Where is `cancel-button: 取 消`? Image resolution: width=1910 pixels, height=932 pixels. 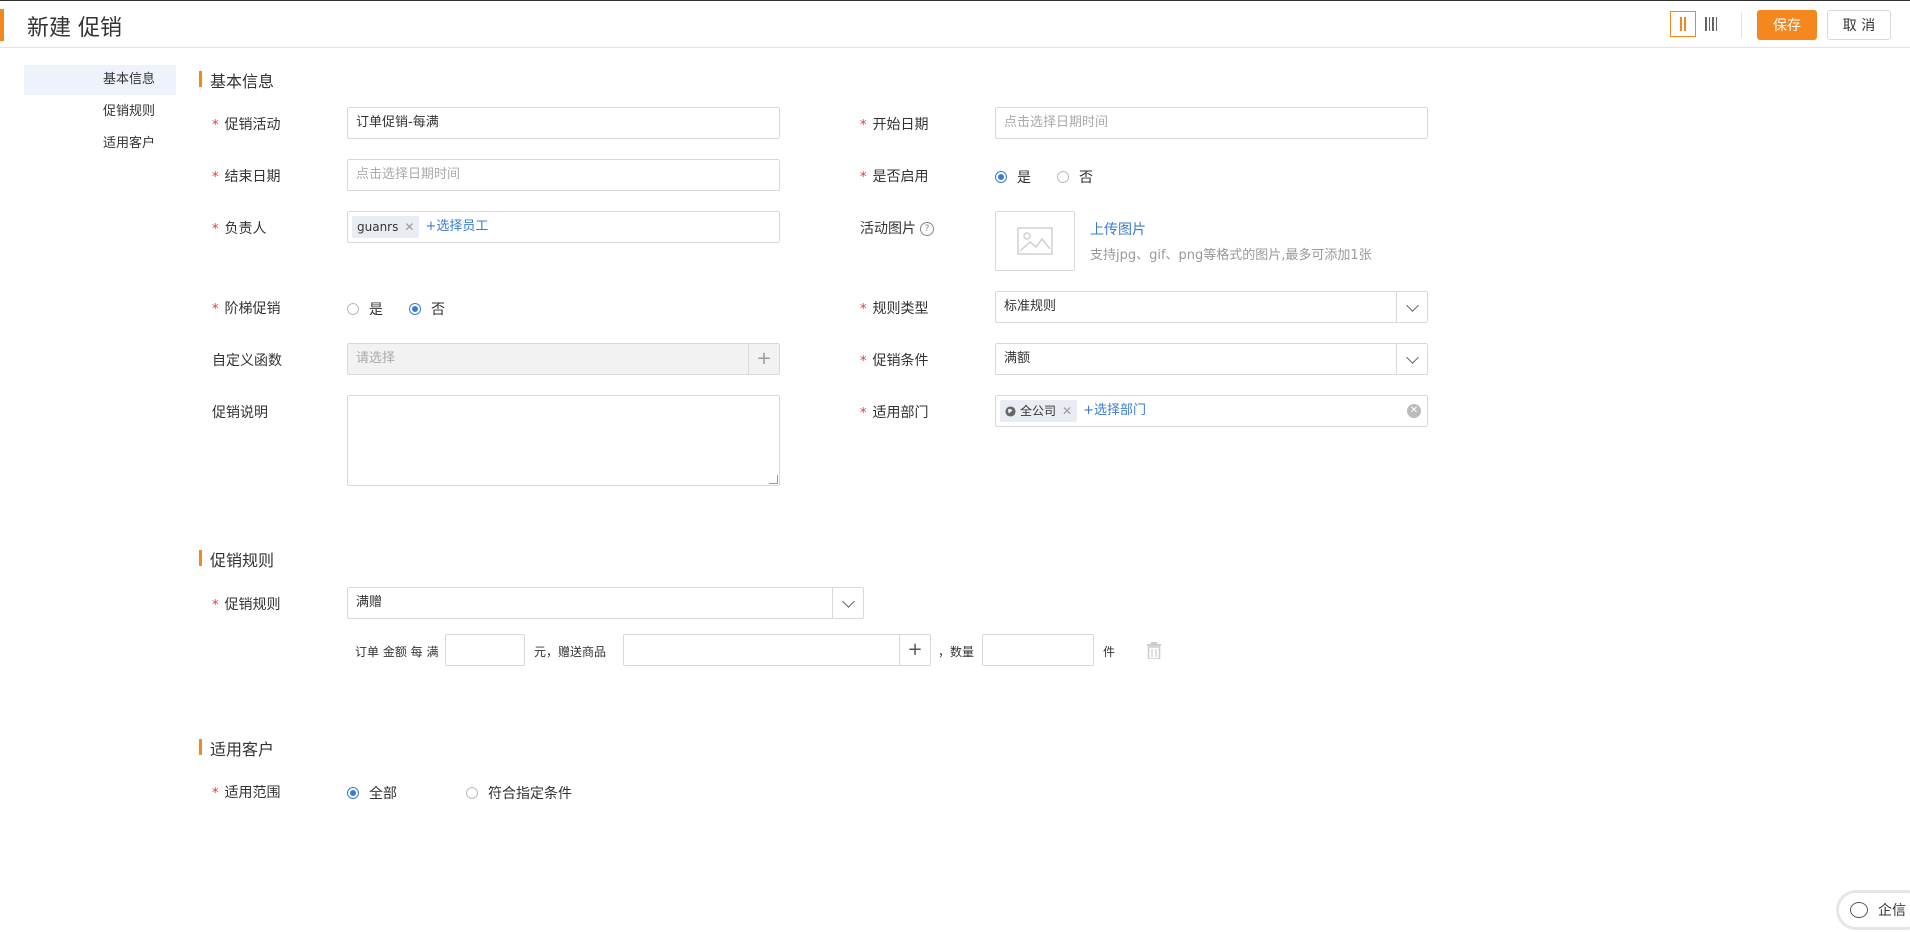
cancel-button: 取 消 is located at coordinates (1859, 25).